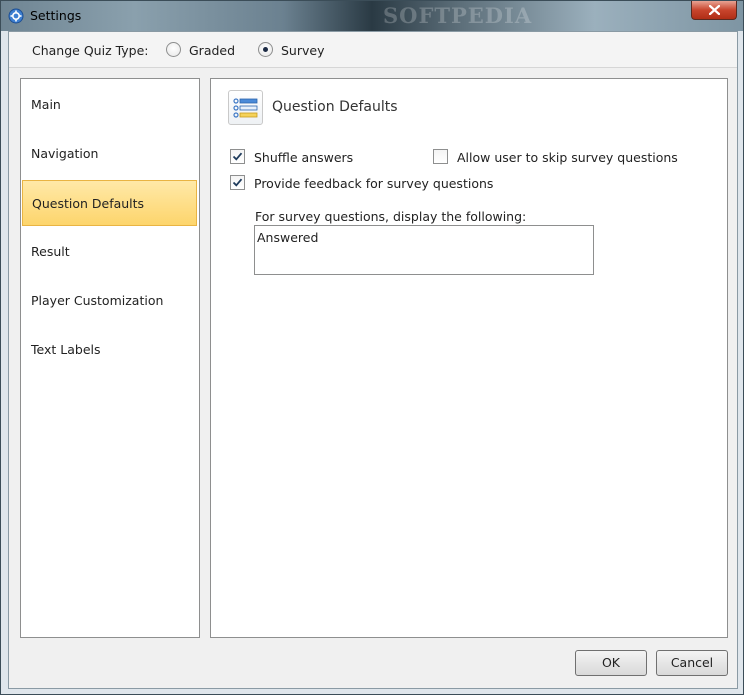  I want to click on sidebar-item-text-labels: Text Labels, so click(110, 350).